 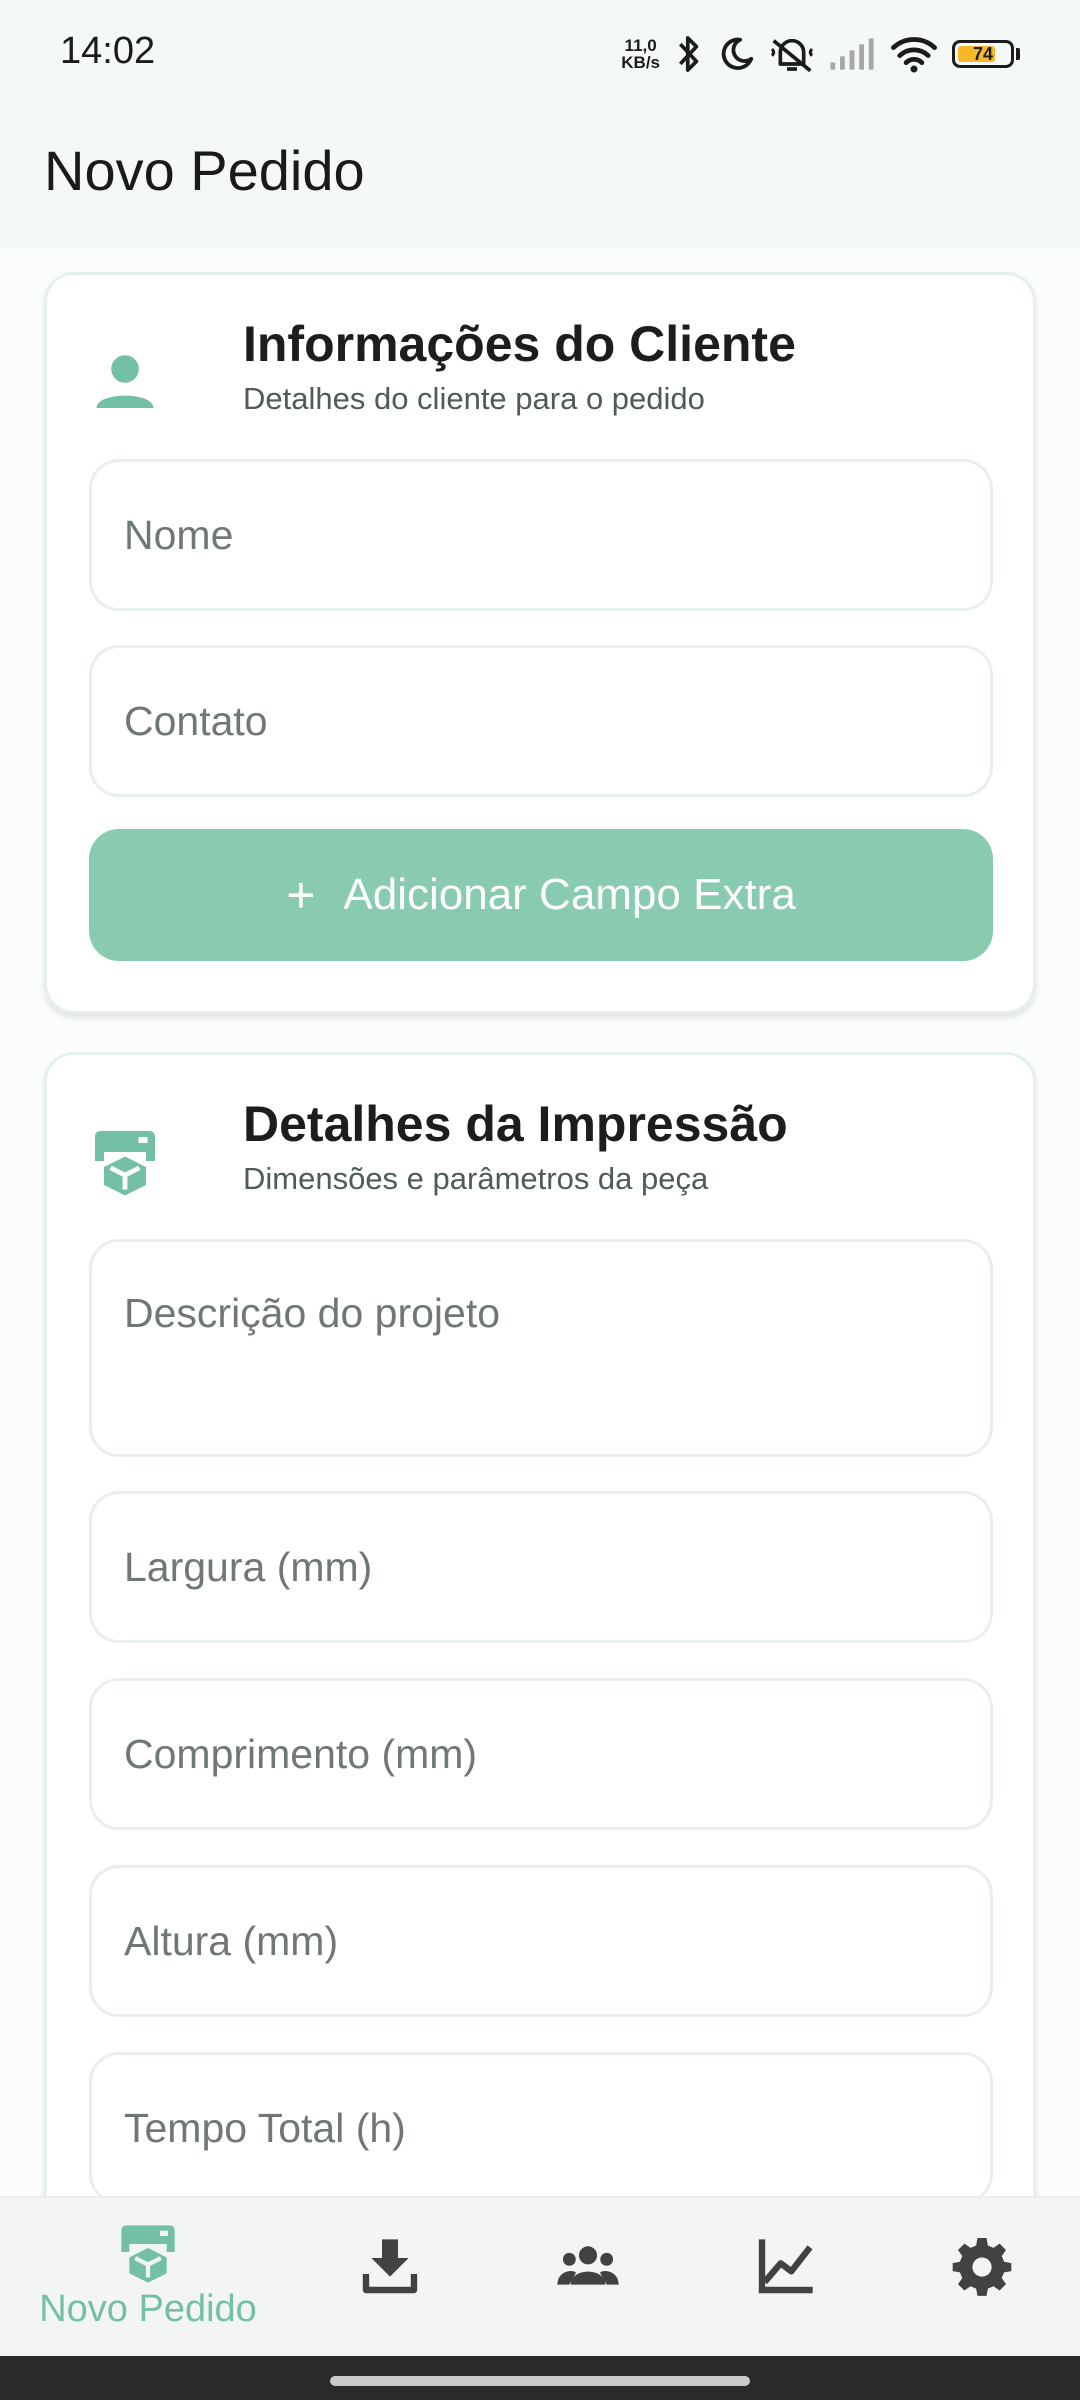 What do you see at coordinates (982, 2267) in the screenshot?
I see `gear-icon` at bounding box center [982, 2267].